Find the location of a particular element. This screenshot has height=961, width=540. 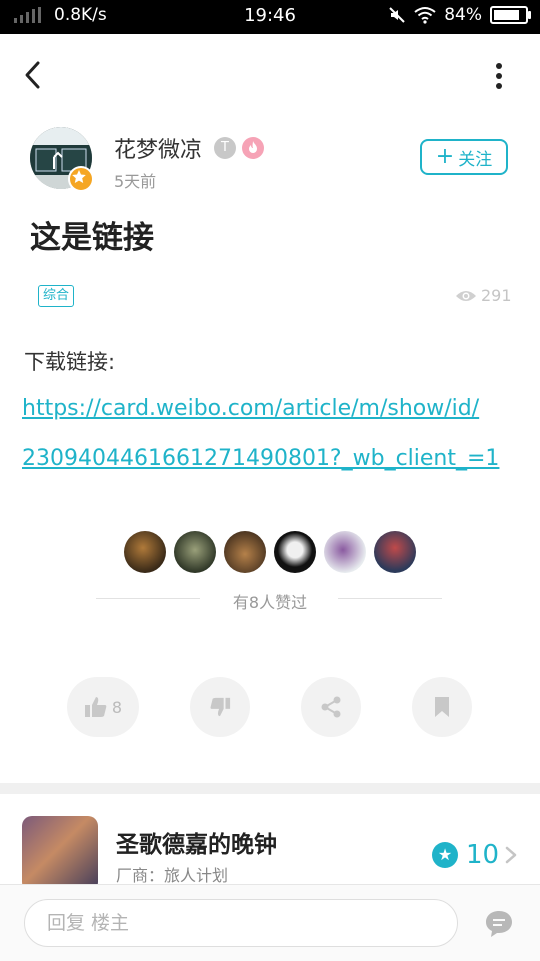

game-cover-image is located at coordinates (60, 854).